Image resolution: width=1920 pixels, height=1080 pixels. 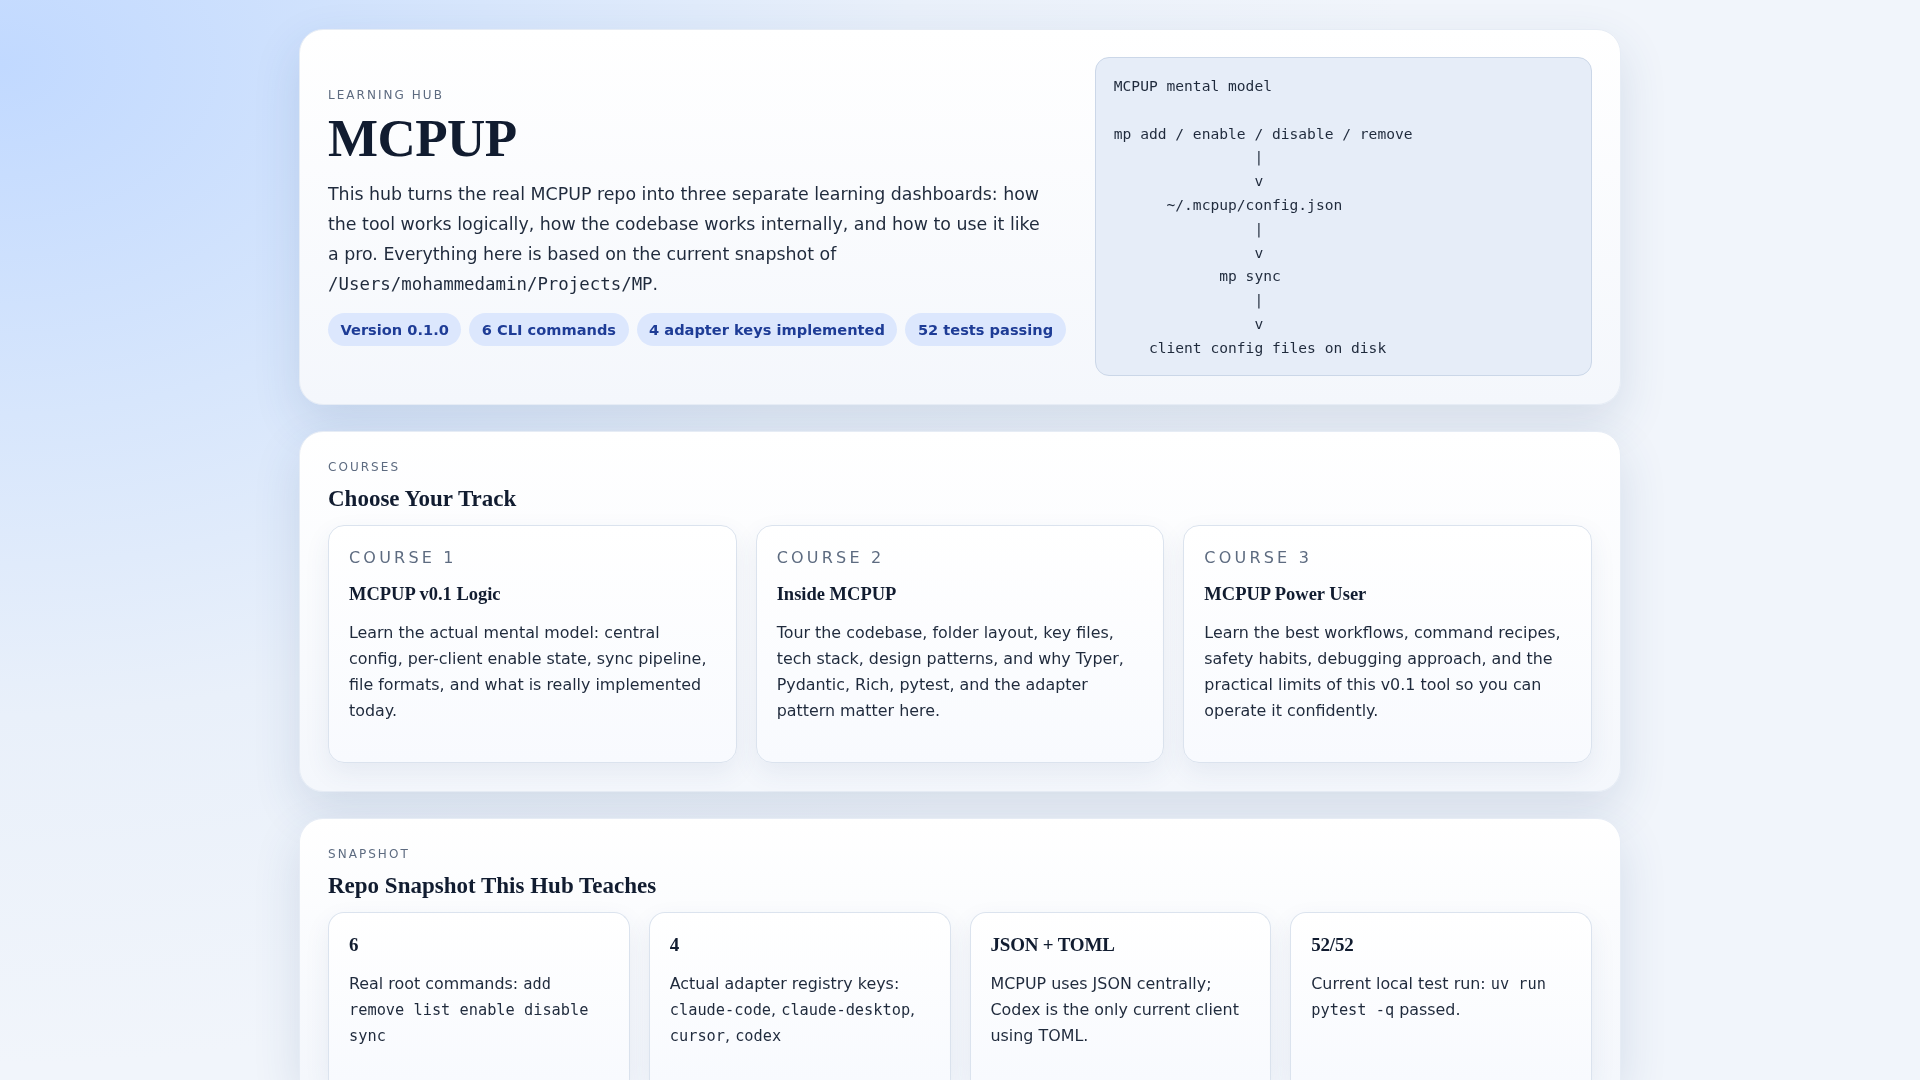 I want to click on course-label: COURSE 1, so click(x=403, y=557).